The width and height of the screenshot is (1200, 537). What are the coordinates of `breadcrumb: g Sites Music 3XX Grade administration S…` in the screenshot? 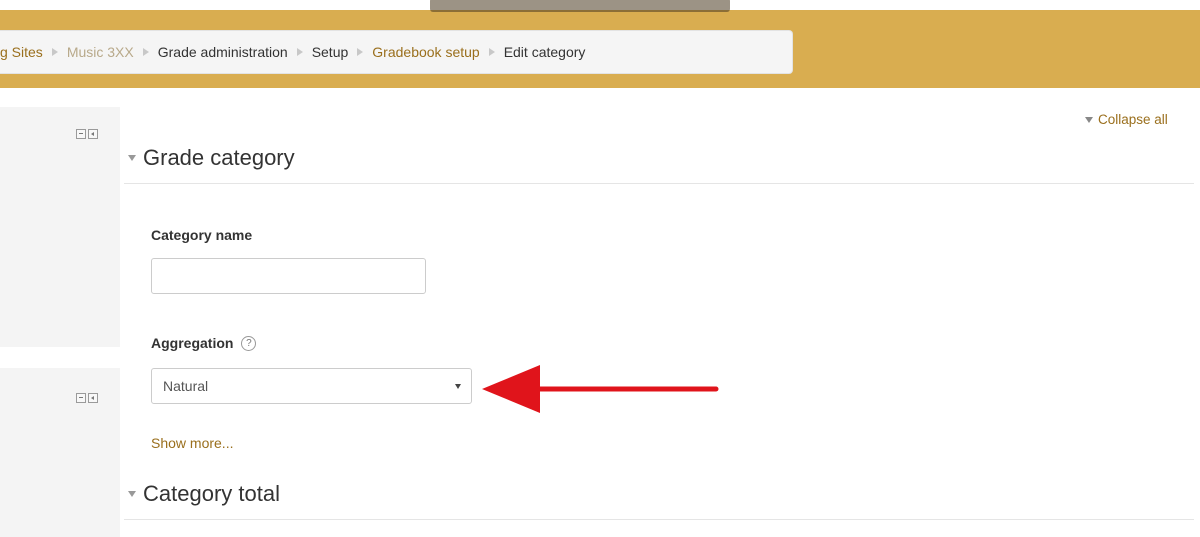 It's located at (396, 52).